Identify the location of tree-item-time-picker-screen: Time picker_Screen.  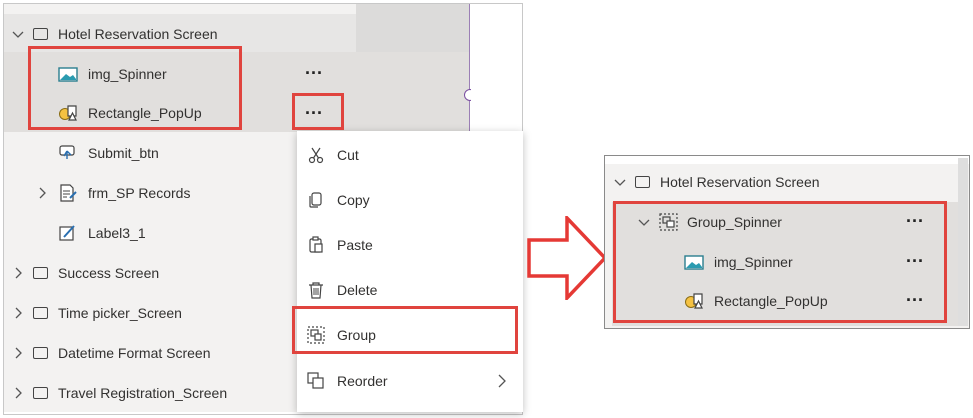
(97, 313).